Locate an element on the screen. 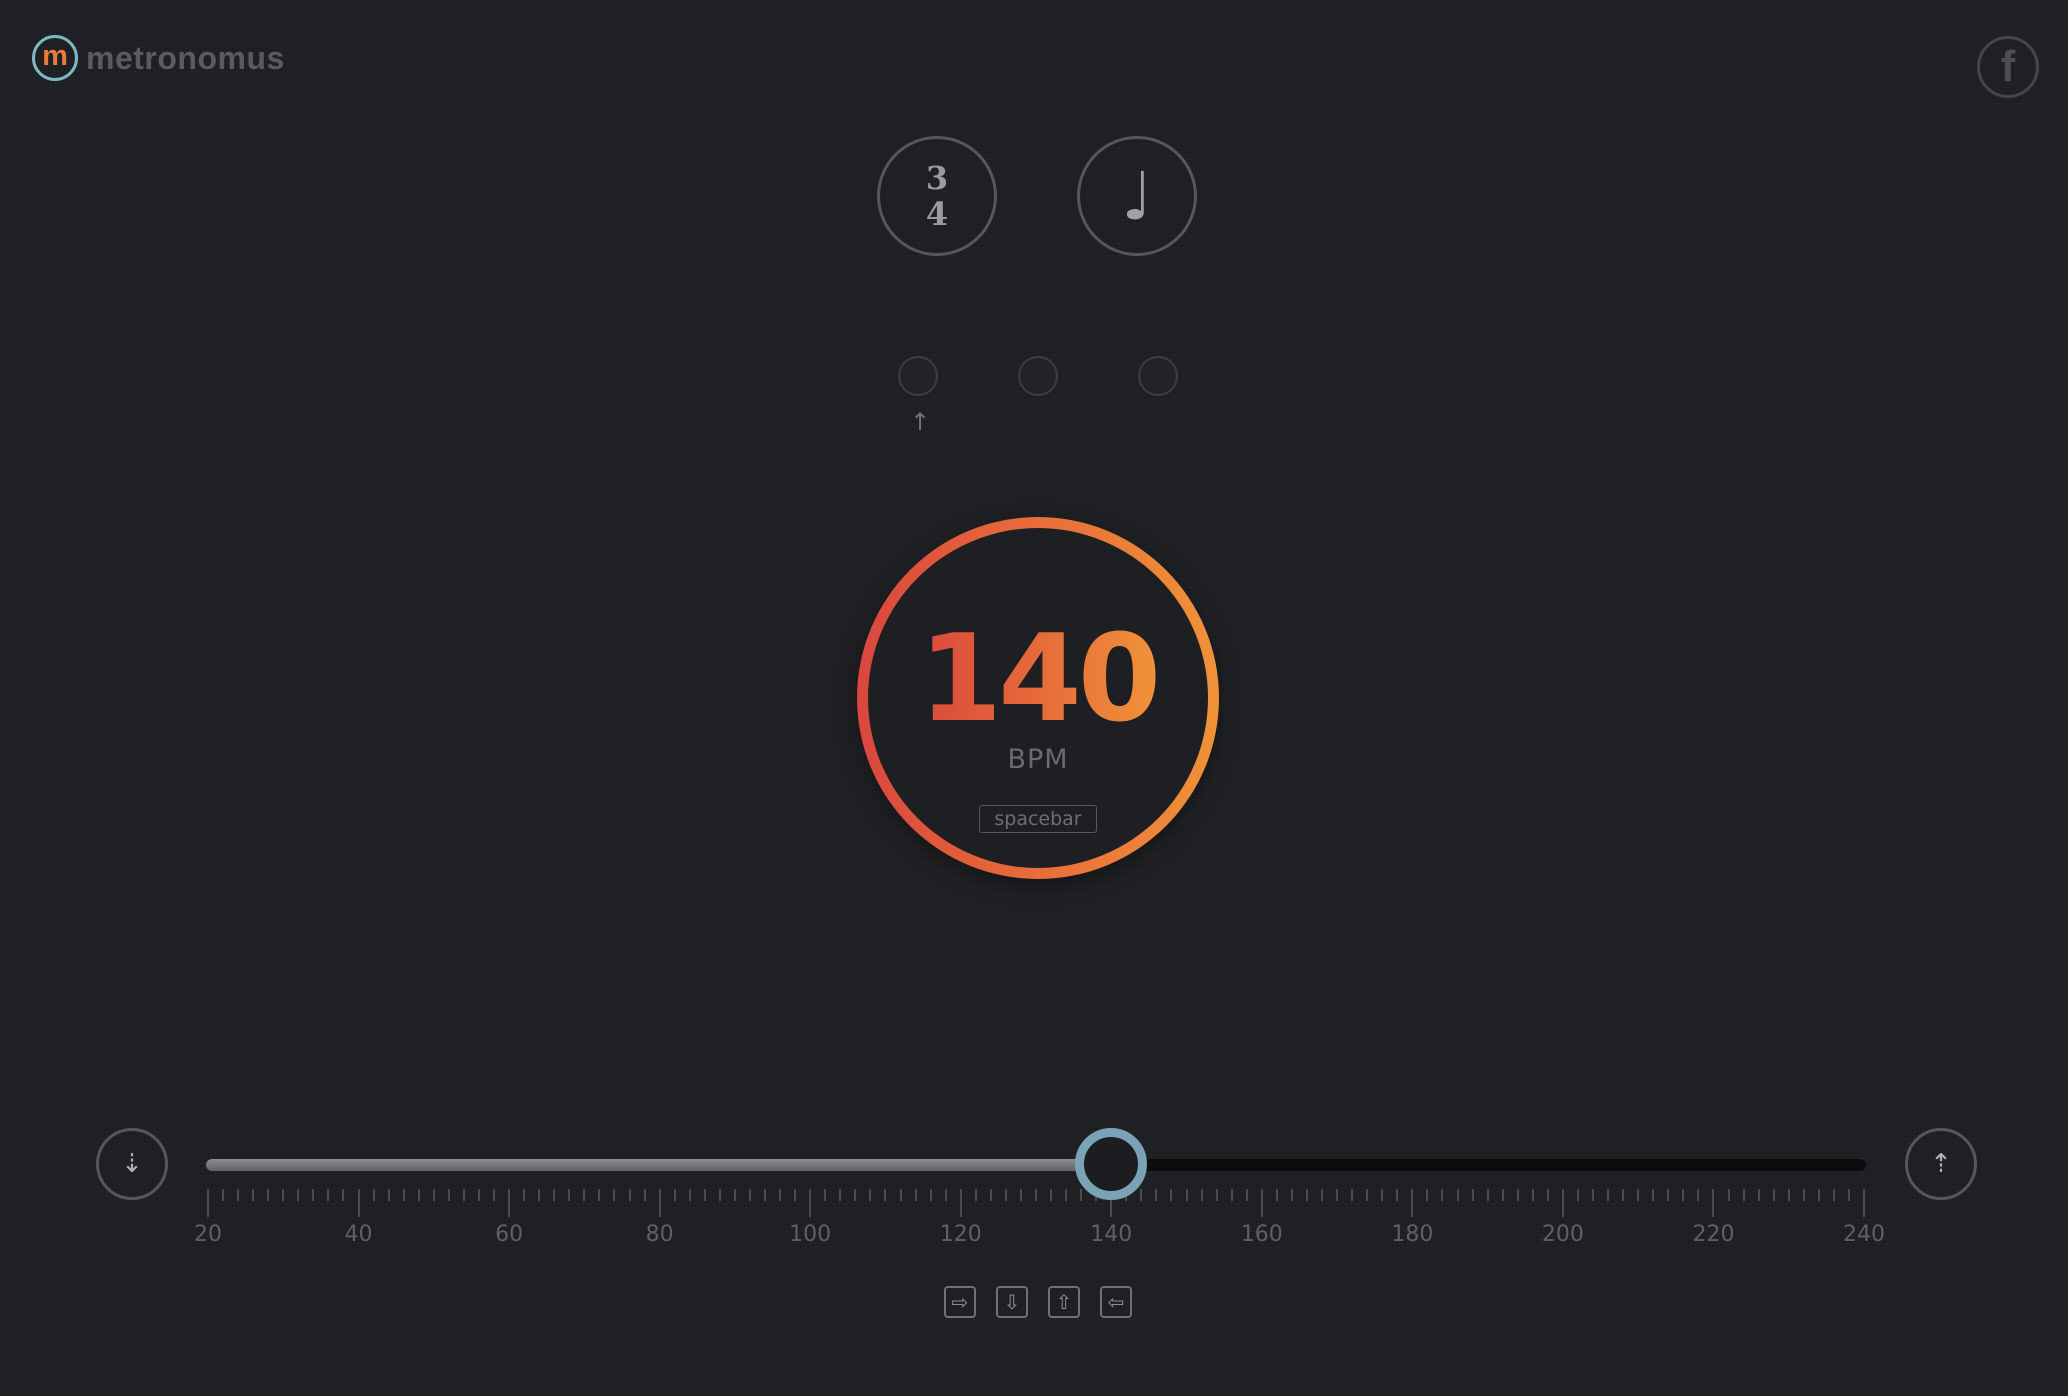  note-value-button: ♩ is located at coordinates (1137, 196).